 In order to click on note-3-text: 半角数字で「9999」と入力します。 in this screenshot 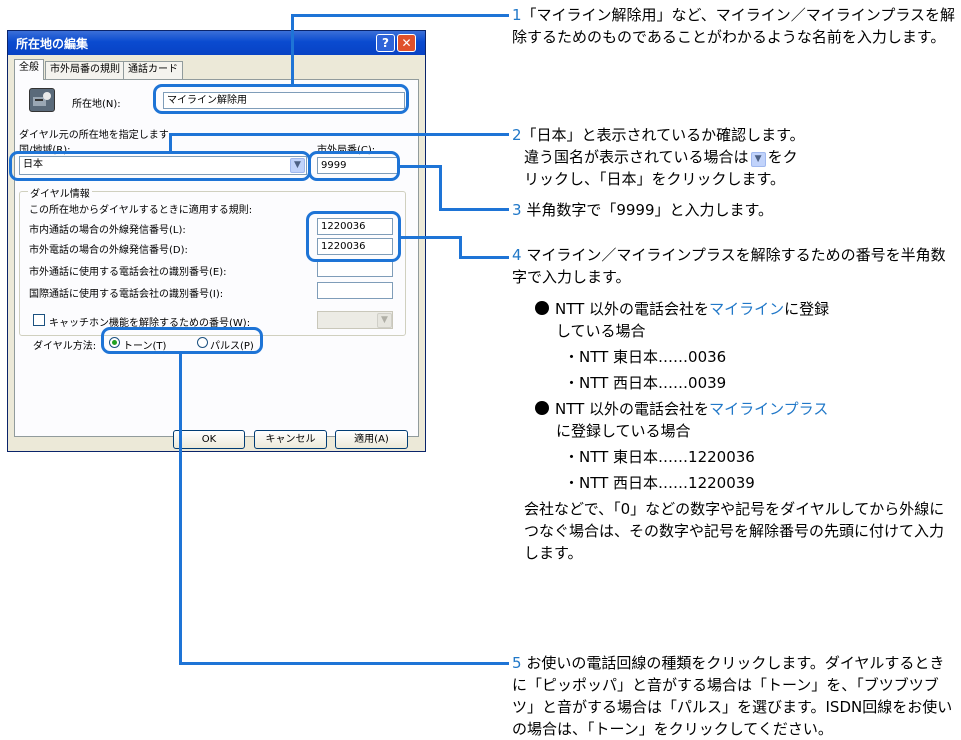, I will do `click(650, 210)`.